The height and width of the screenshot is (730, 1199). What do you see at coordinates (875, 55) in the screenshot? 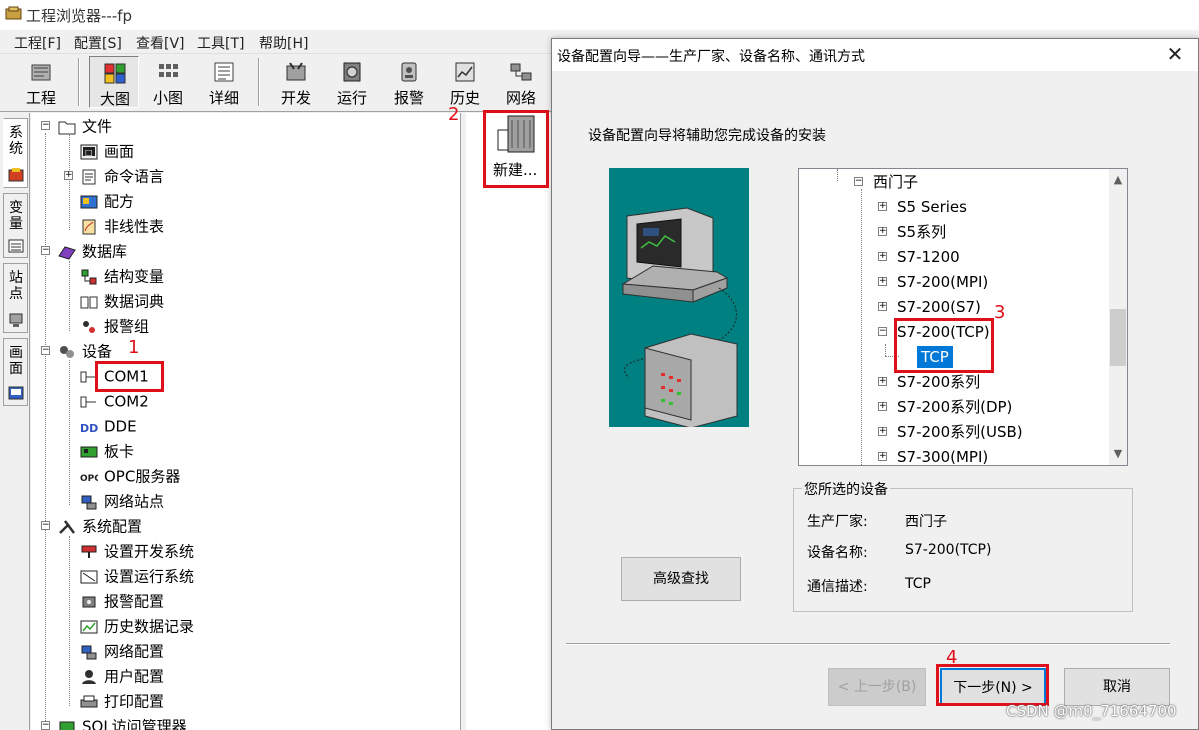
I see `dialog-title-bar: 设备配置向导——生产厂家、设备名称、通讯方式 ✕` at bounding box center [875, 55].